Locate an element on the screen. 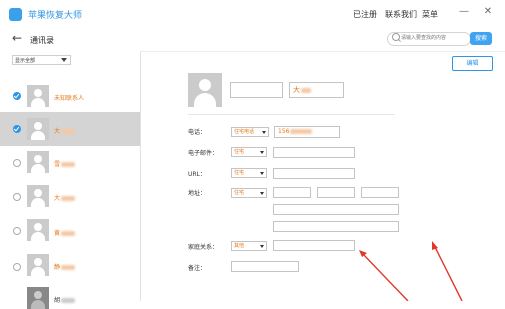 The image size is (505, 309). contact-name: 黄 is located at coordinates (65, 232).